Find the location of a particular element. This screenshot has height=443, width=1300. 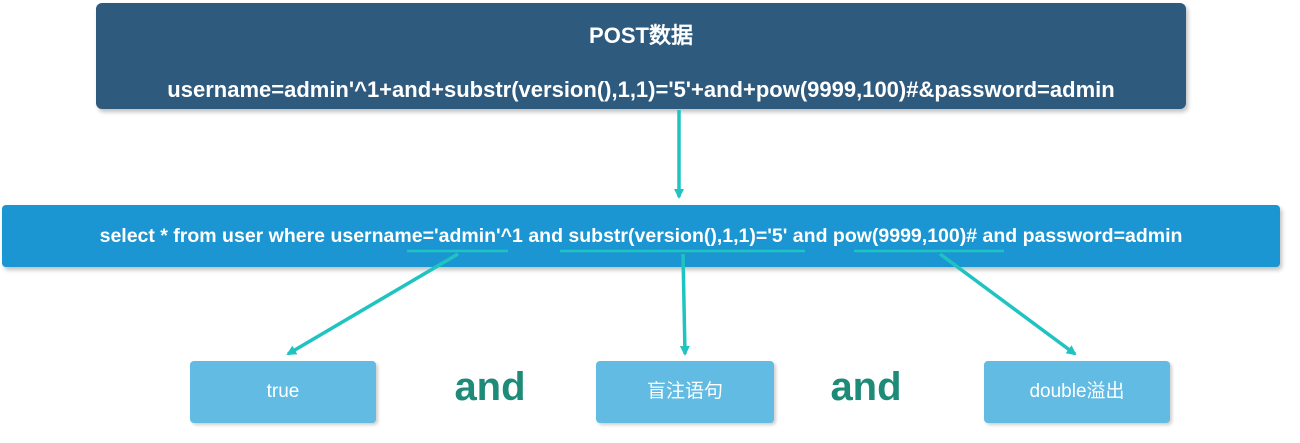

result-blind-injection-box: 盲注语句 is located at coordinates (685, 392).